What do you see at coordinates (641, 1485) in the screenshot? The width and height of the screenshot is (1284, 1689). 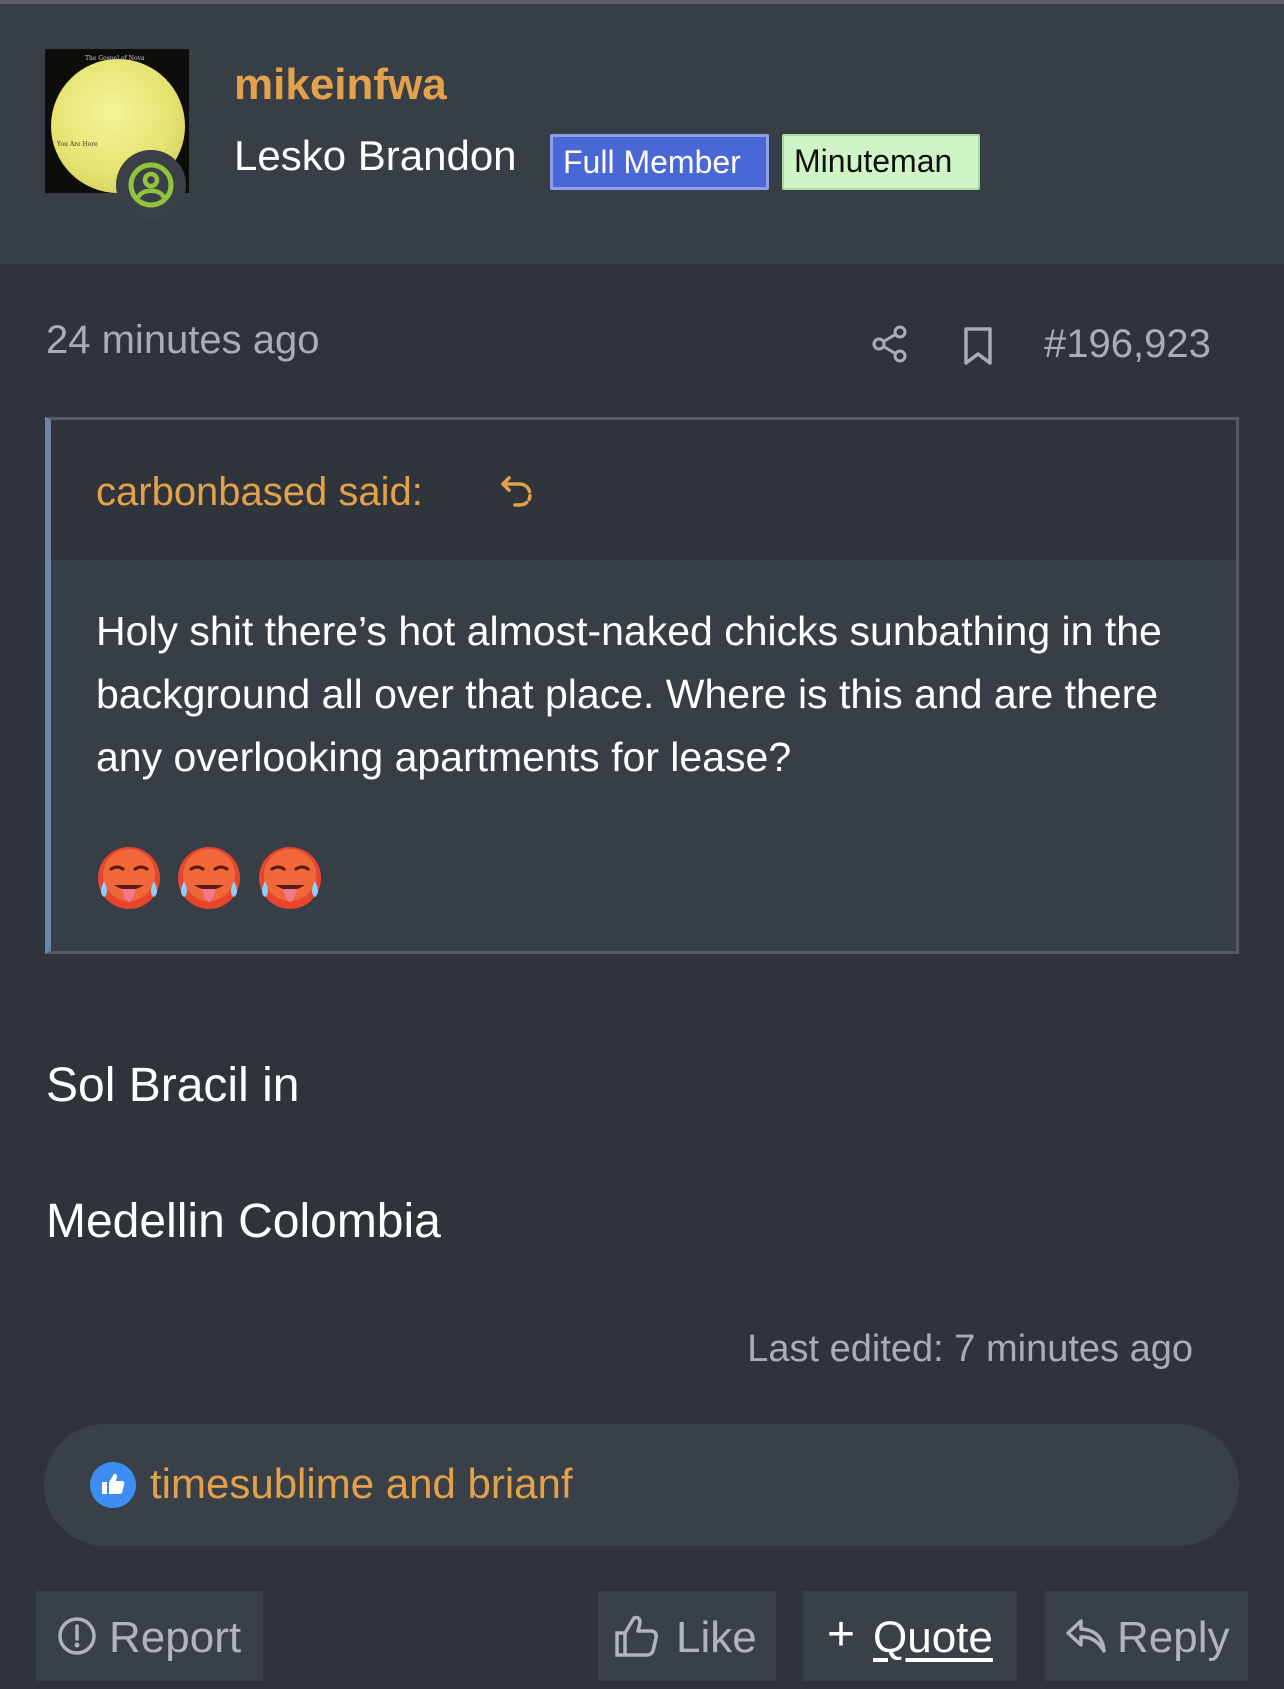 I see `reactions-bar: timesublime and brianf` at bounding box center [641, 1485].